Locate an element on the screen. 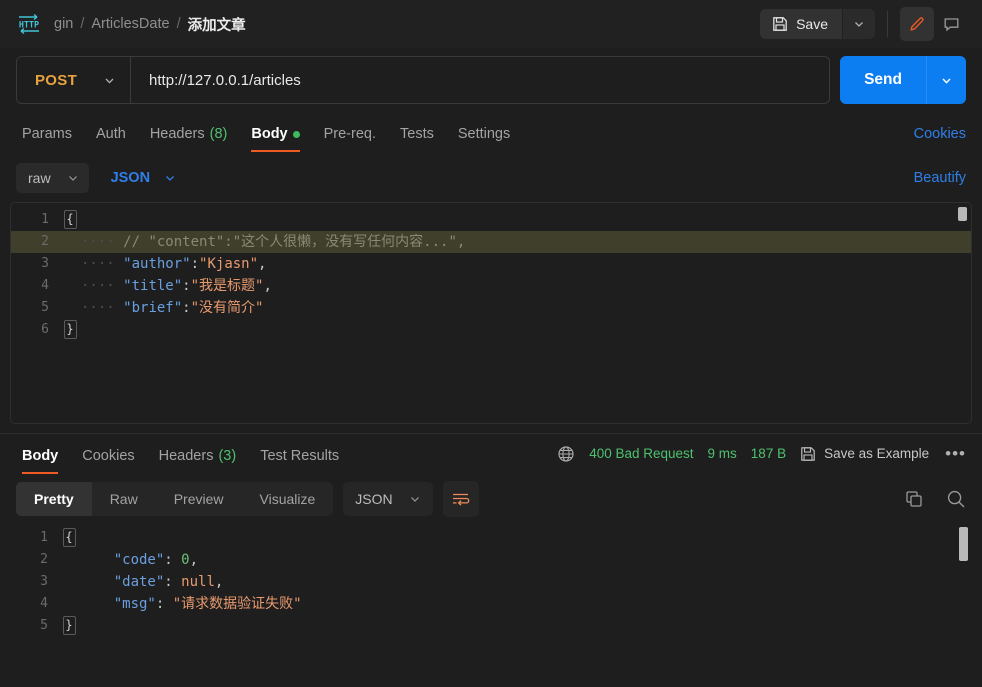 The height and width of the screenshot is (687, 982). response-tab-test-results: Test Results is located at coordinates (299, 461).